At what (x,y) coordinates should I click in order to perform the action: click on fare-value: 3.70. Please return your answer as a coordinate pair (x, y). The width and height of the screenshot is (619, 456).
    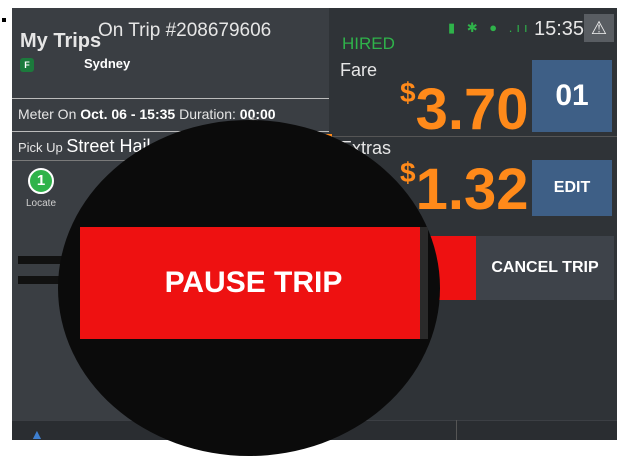
    Looking at the image, I should click on (472, 109).